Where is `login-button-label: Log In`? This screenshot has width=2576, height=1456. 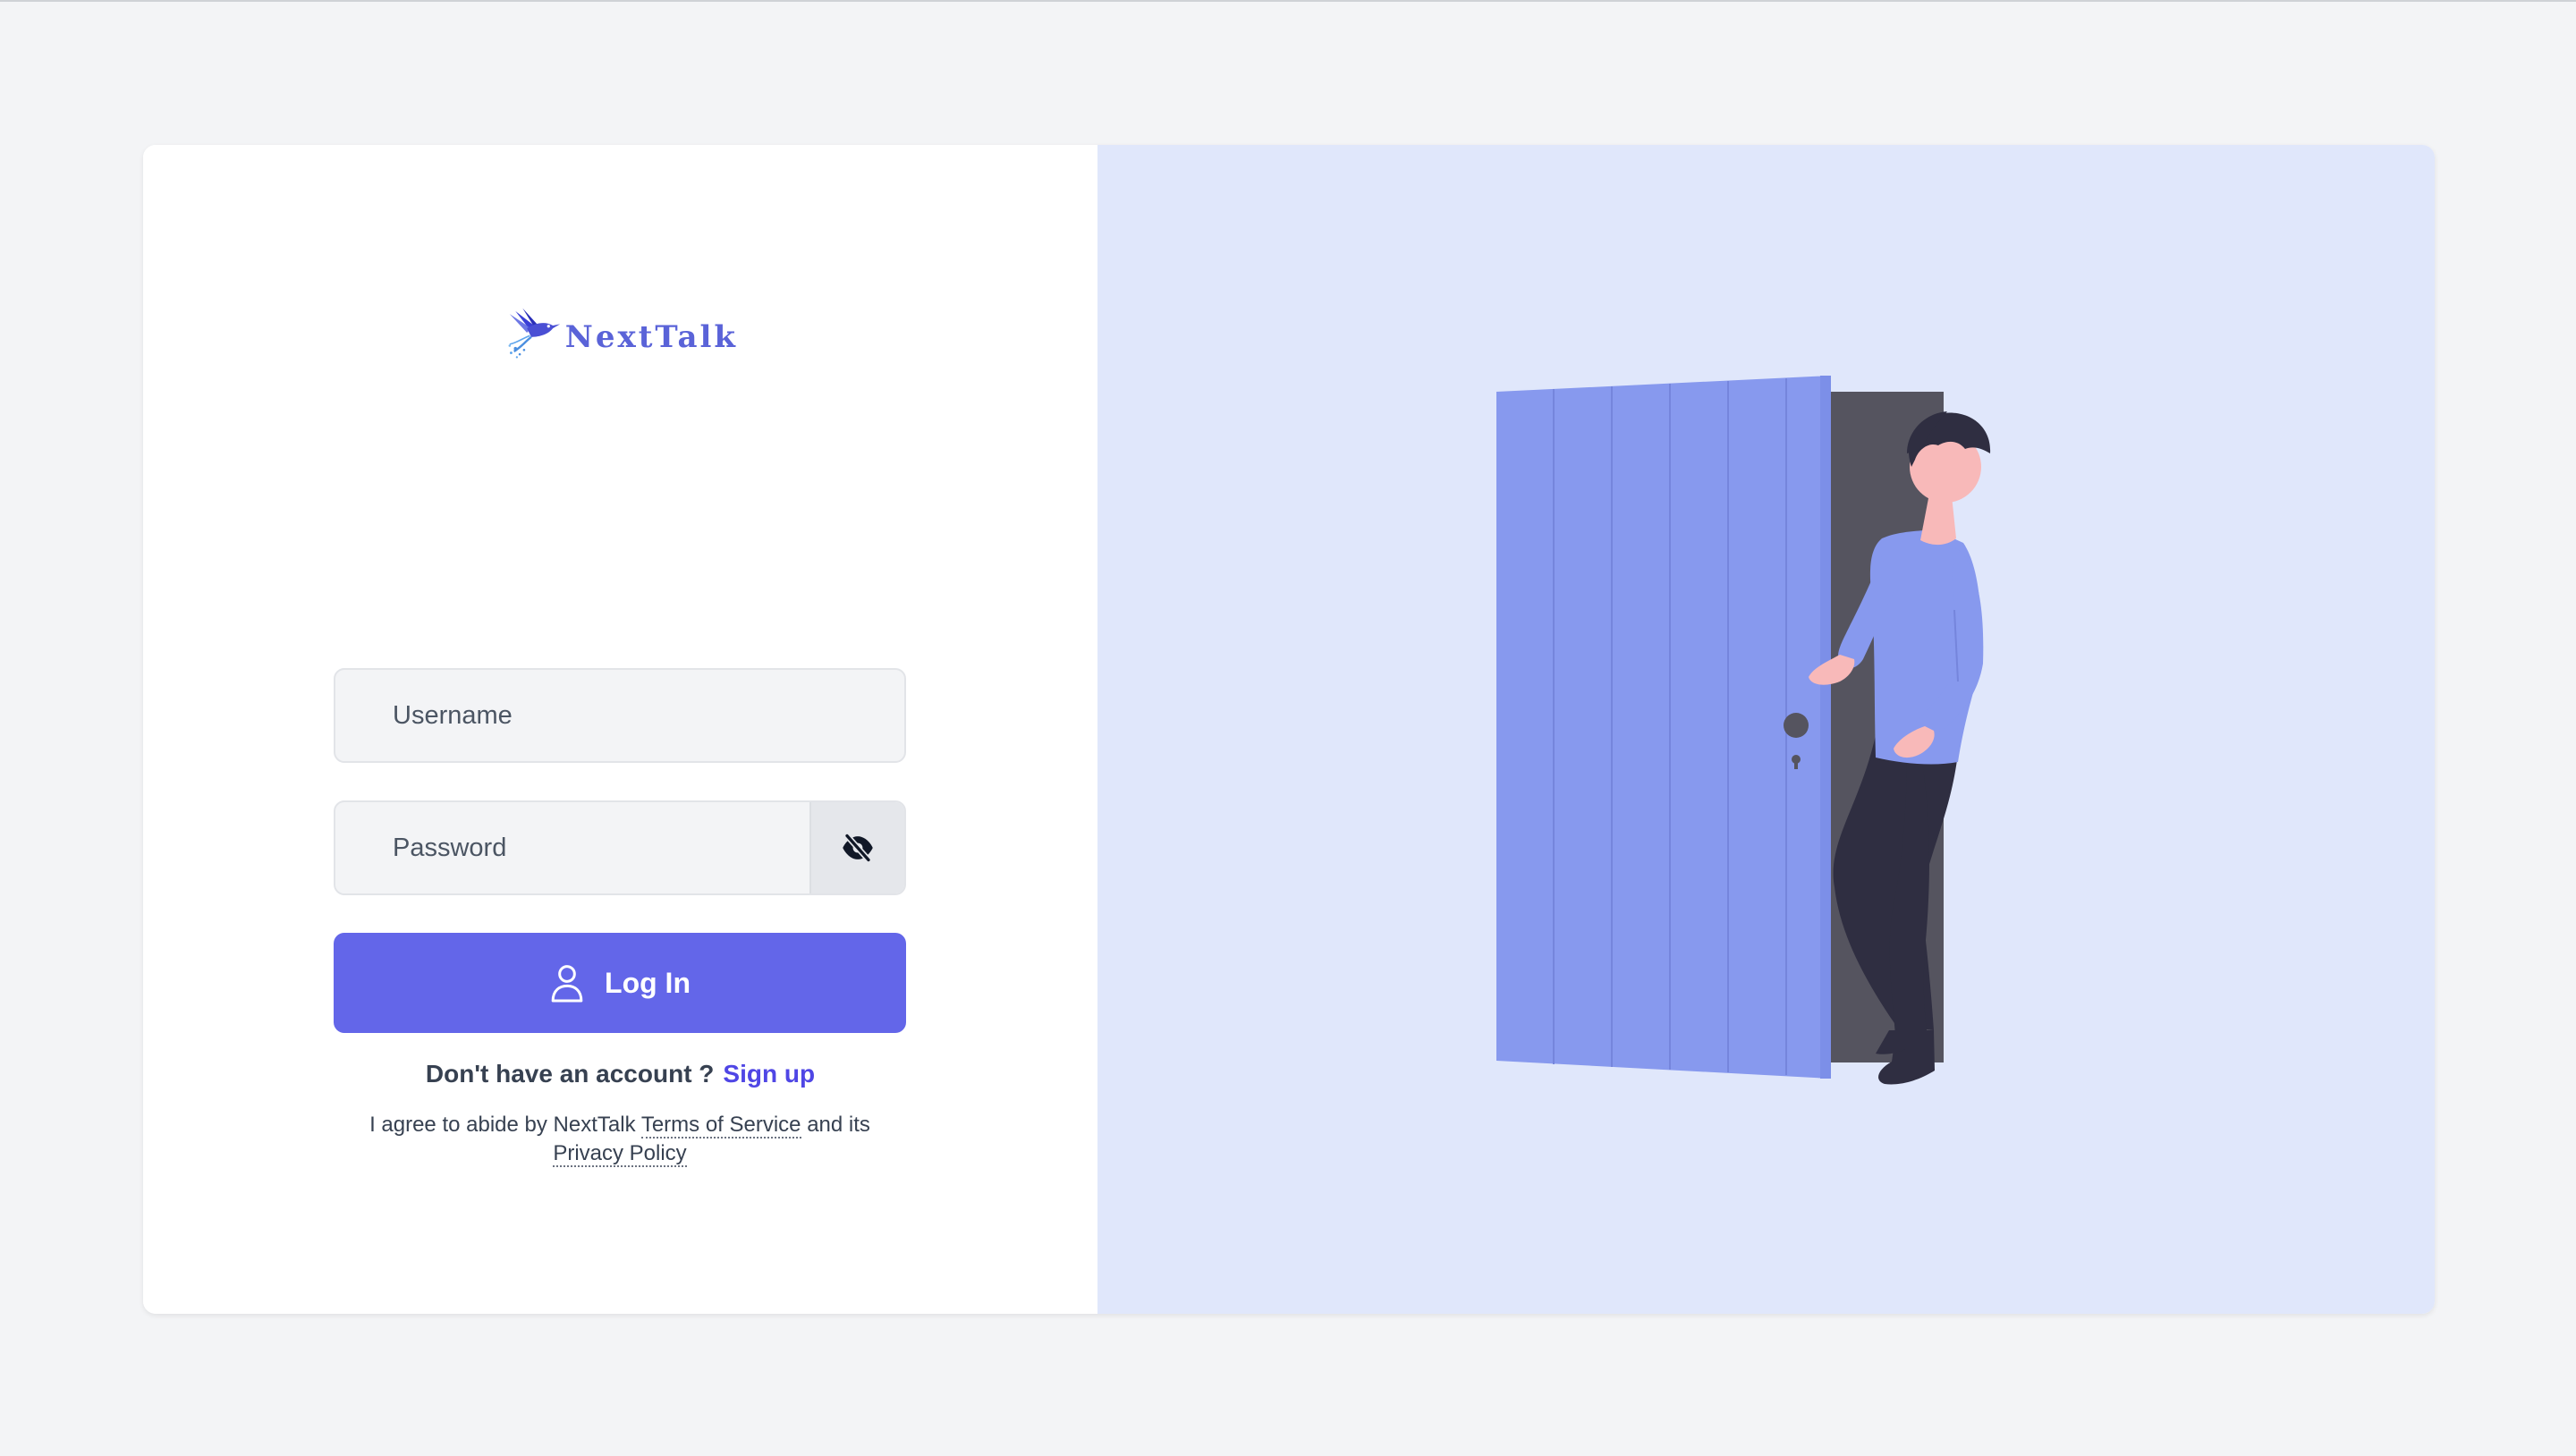
login-button-label: Log In is located at coordinates (648, 982).